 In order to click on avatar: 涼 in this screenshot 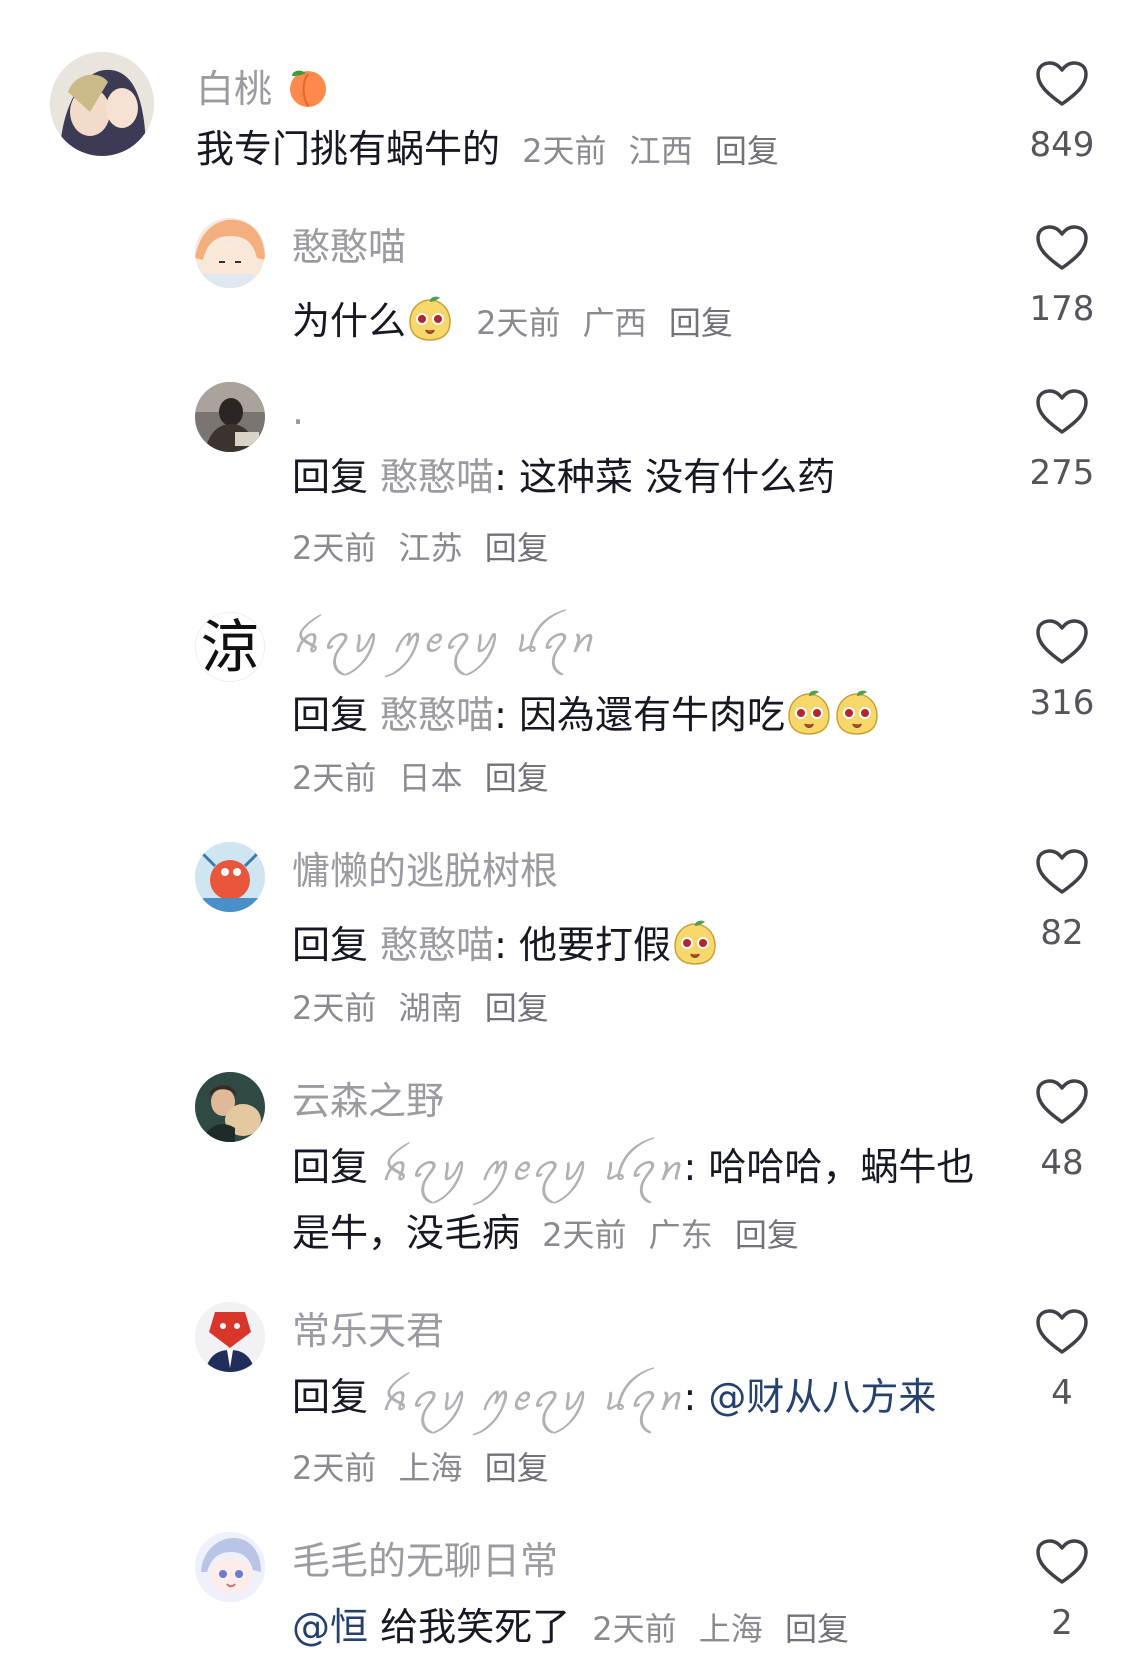, I will do `click(230, 647)`.